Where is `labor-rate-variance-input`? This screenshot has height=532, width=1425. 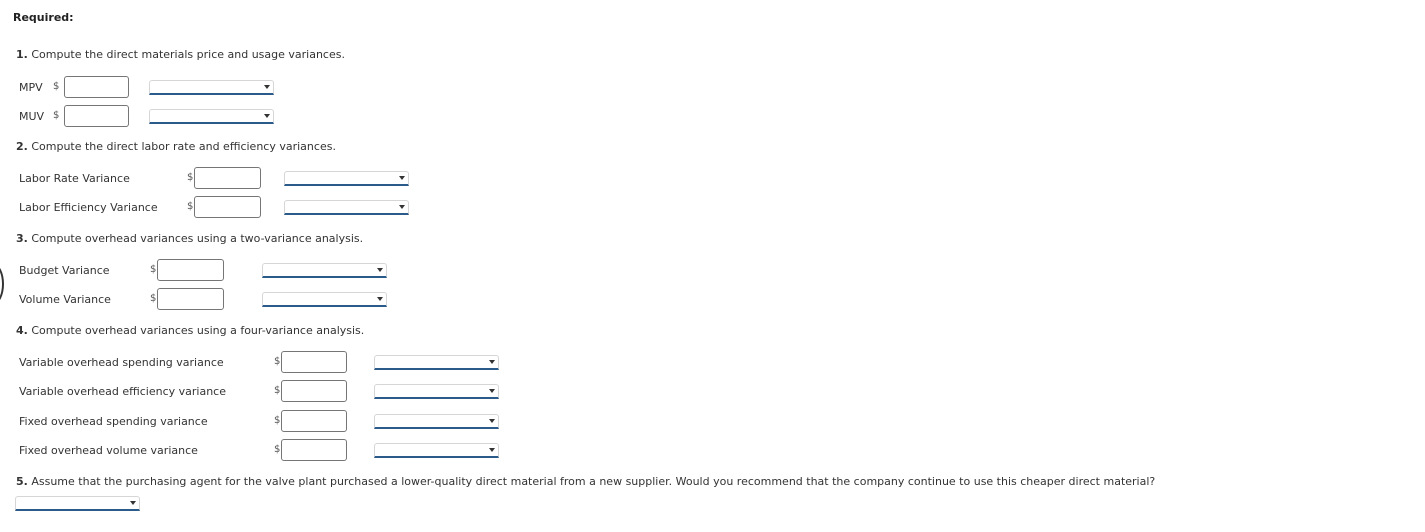 labor-rate-variance-input is located at coordinates (227, 178).